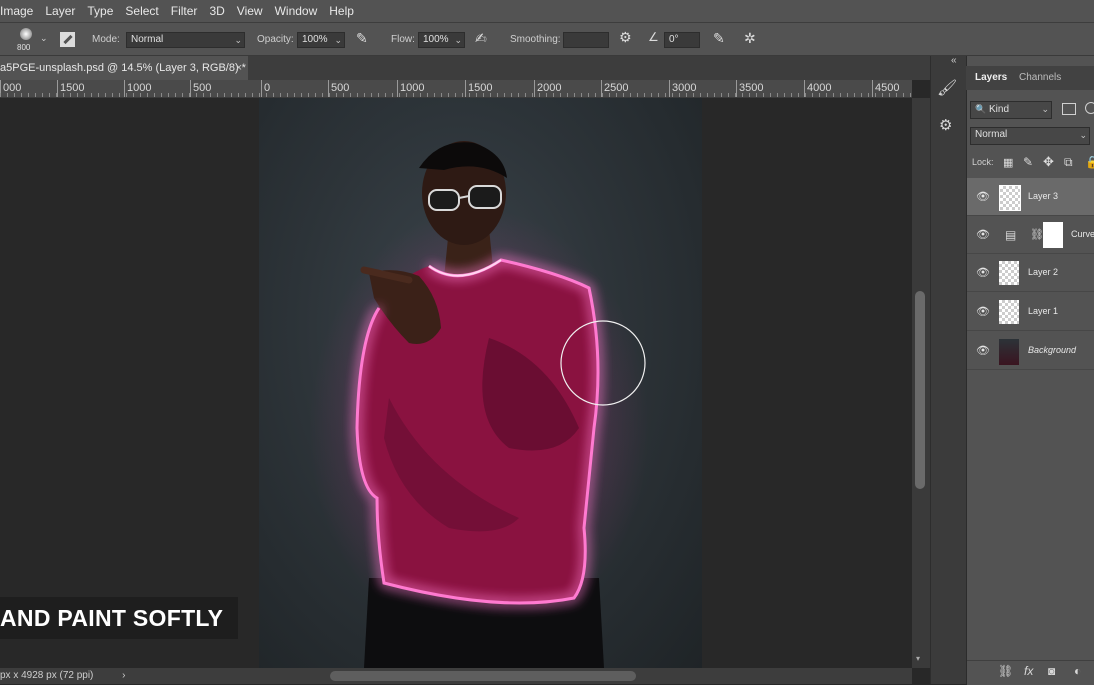 The width and height of the screenshot is (1094, 685). I want to click on layers-panel, so click(1030, 370).